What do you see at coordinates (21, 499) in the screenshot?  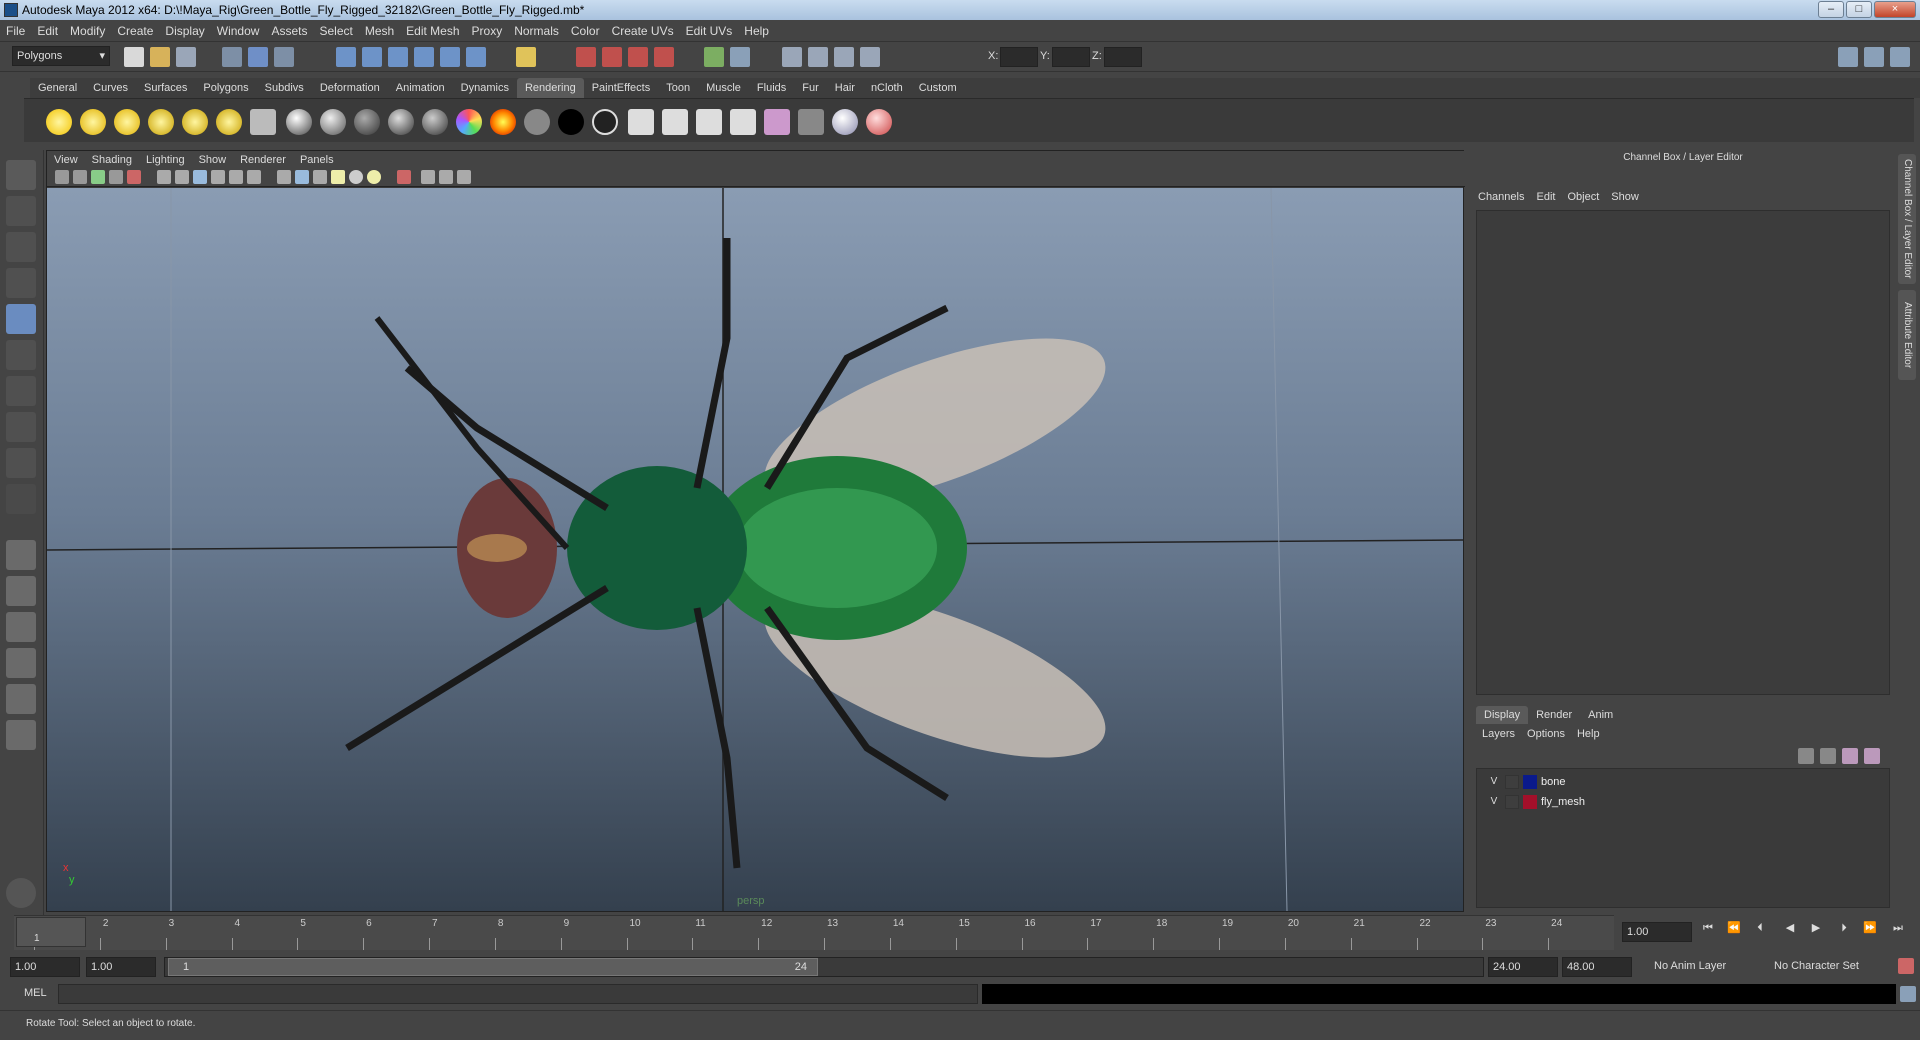 I see `last-tool-icon` at bounding box center [21, 499].